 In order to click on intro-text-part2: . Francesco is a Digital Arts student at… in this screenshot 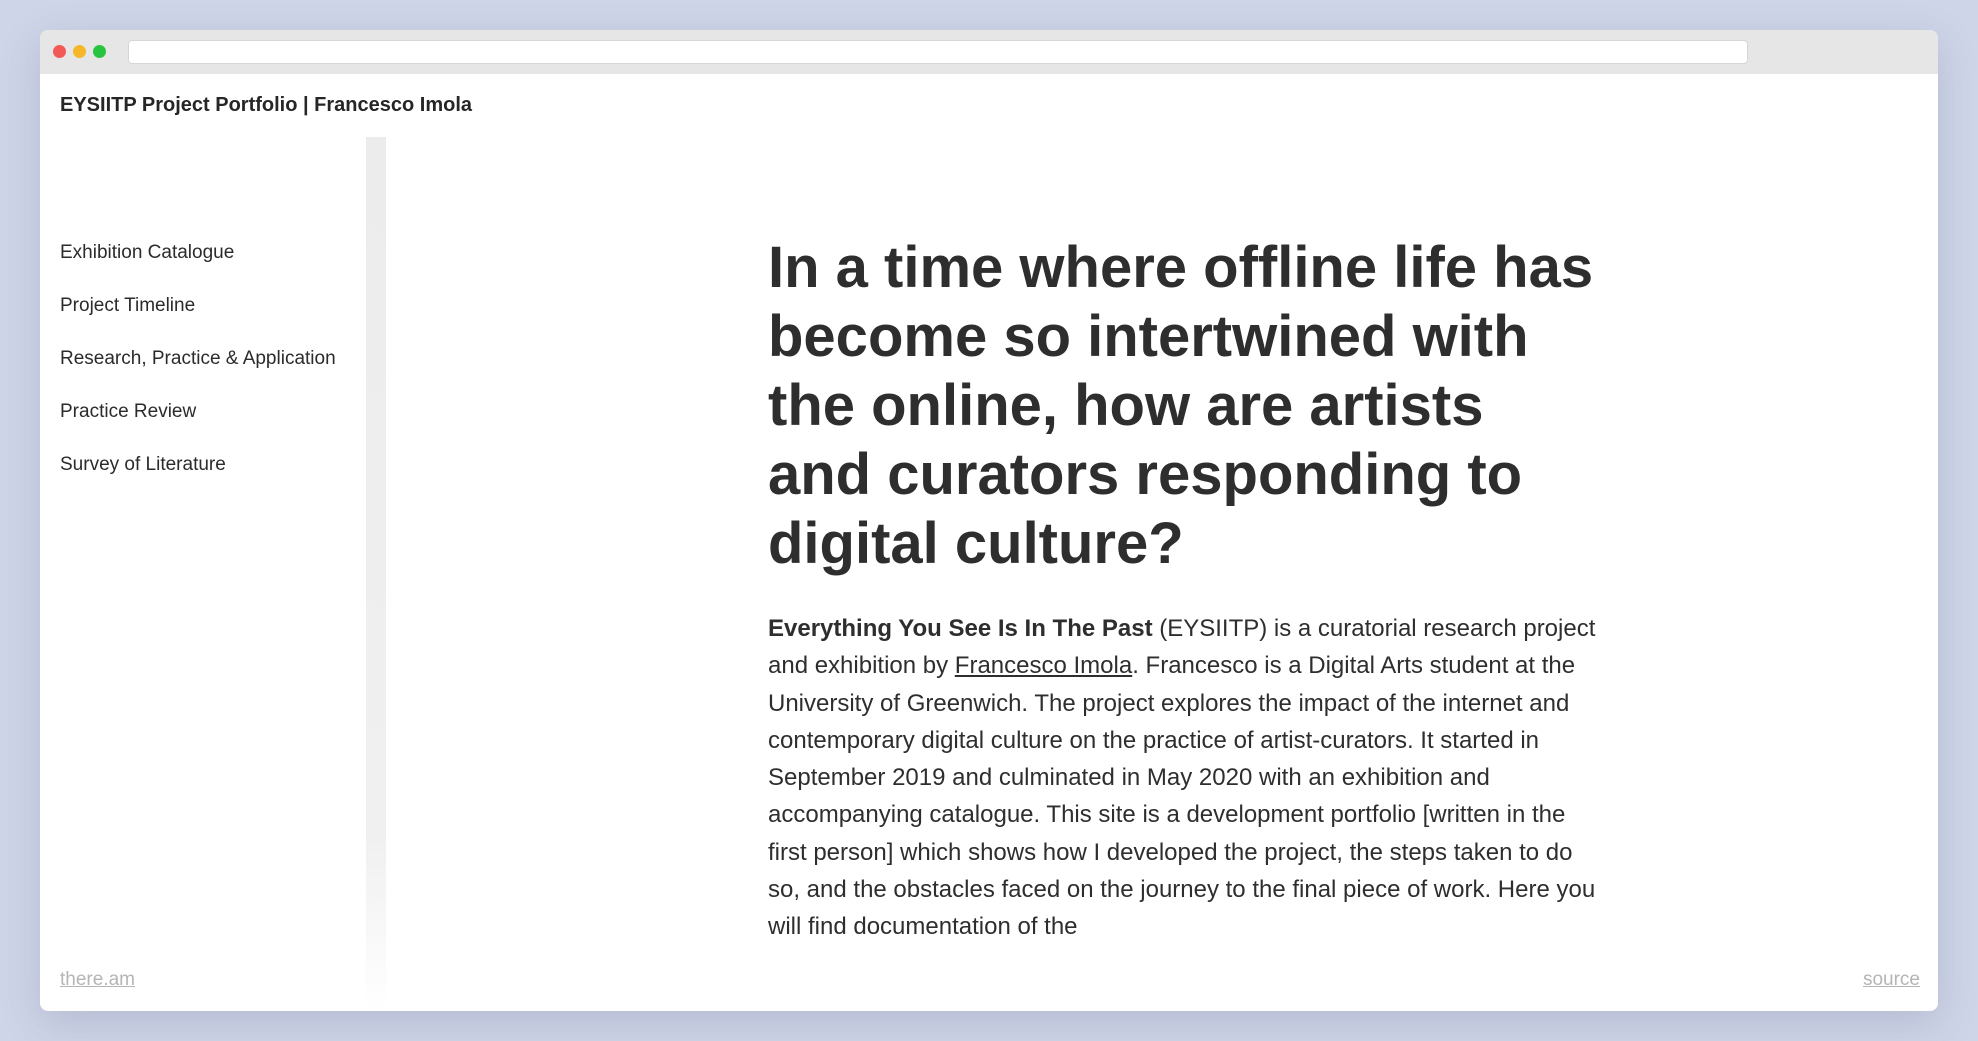, I will do `click(1182, 796)`.